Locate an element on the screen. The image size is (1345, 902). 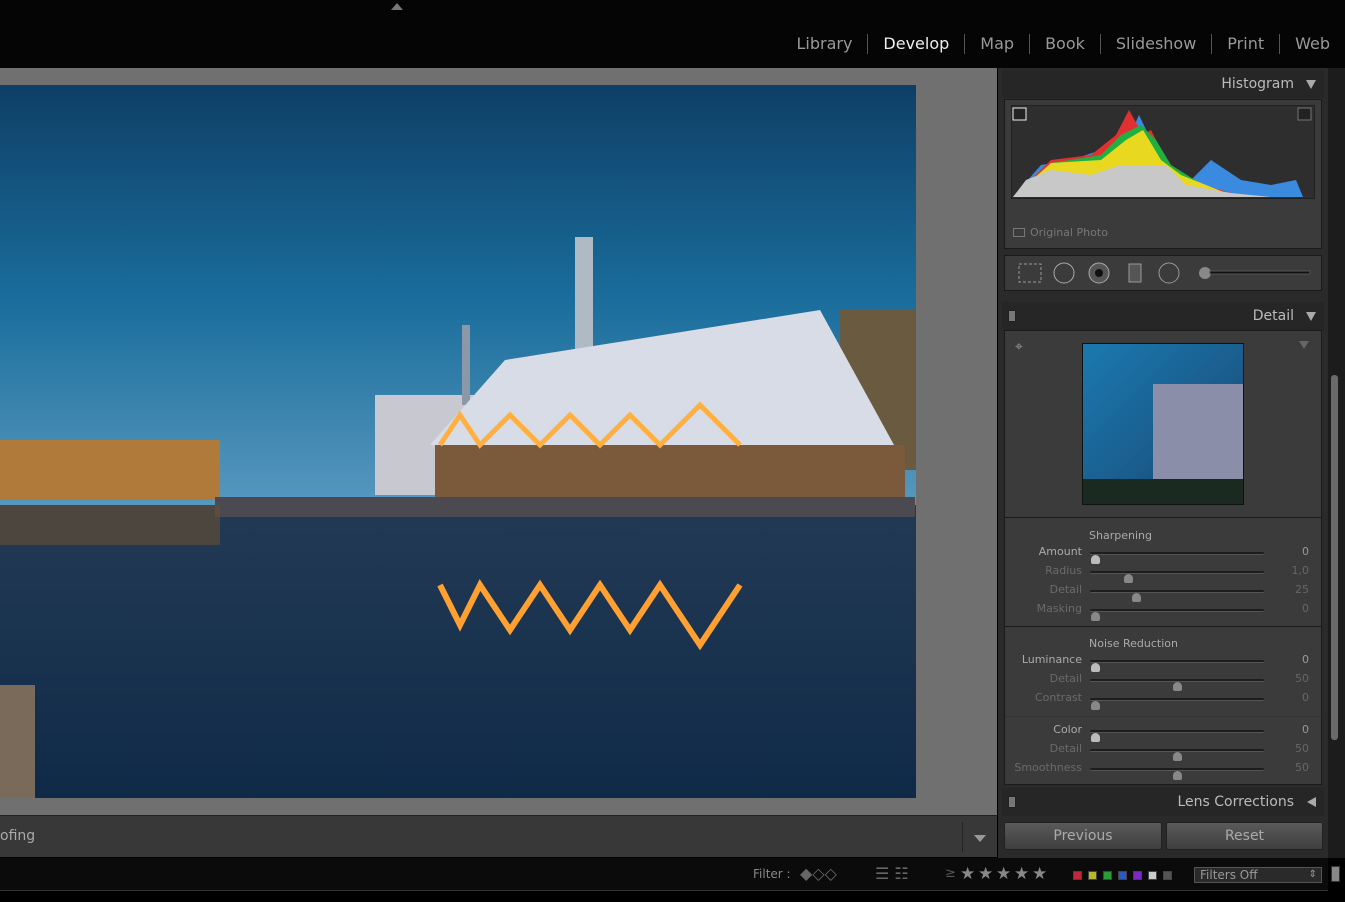
adjustment-brush-icon is located at coordinates (1205, 273).